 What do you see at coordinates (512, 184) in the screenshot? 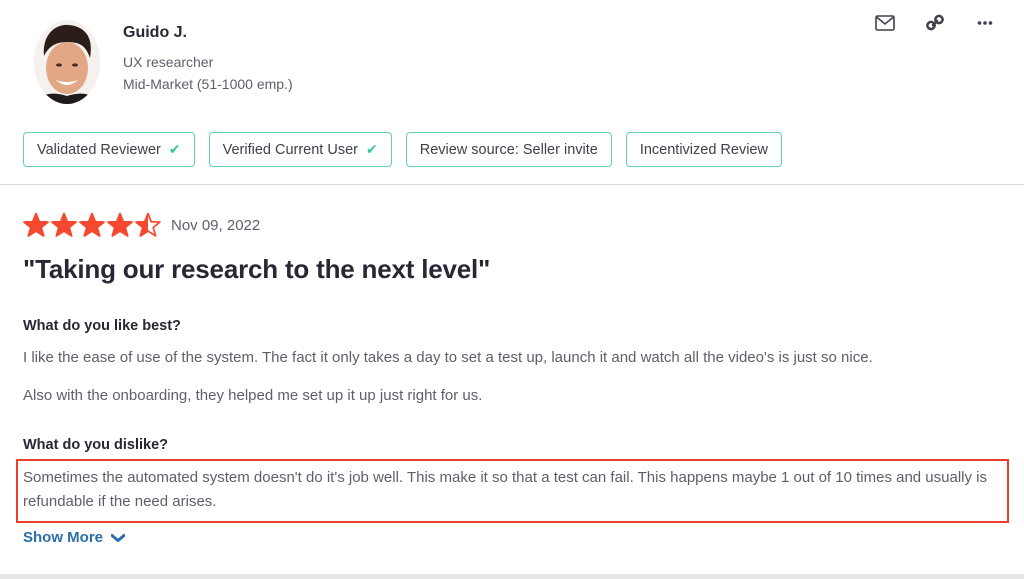
I see `header-divider` at bounding box center [512, 184].